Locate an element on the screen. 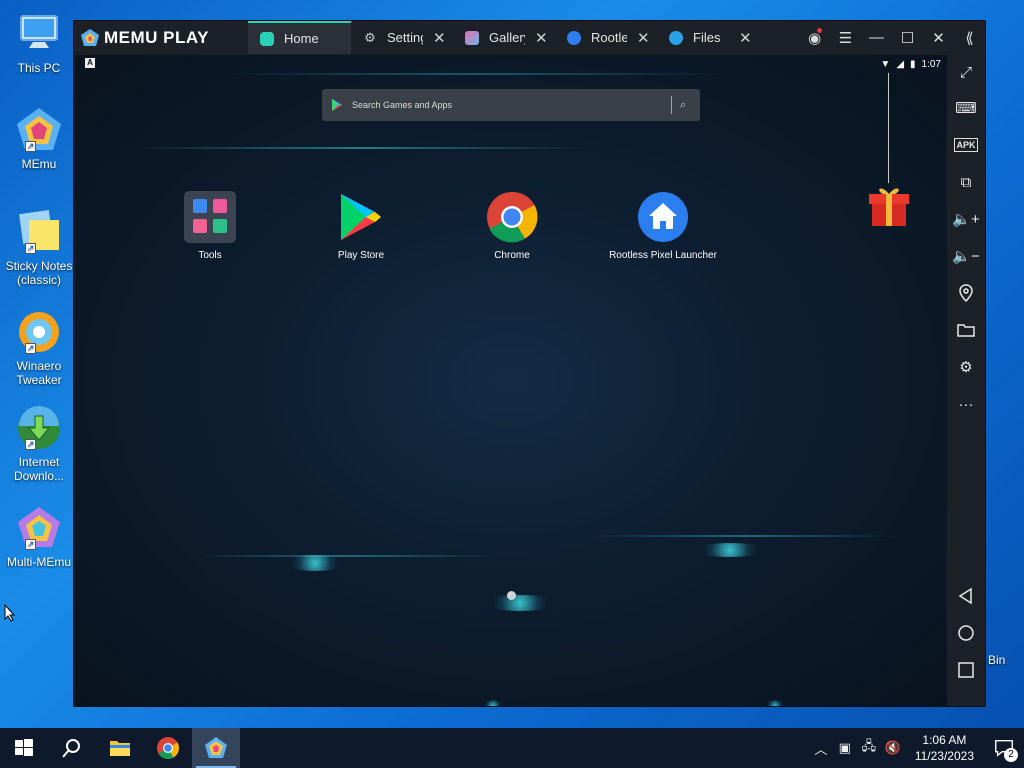 Image resolution: width=1024 pixels, height=768 pixels. android-home-button is located at coordinates (966, 633).